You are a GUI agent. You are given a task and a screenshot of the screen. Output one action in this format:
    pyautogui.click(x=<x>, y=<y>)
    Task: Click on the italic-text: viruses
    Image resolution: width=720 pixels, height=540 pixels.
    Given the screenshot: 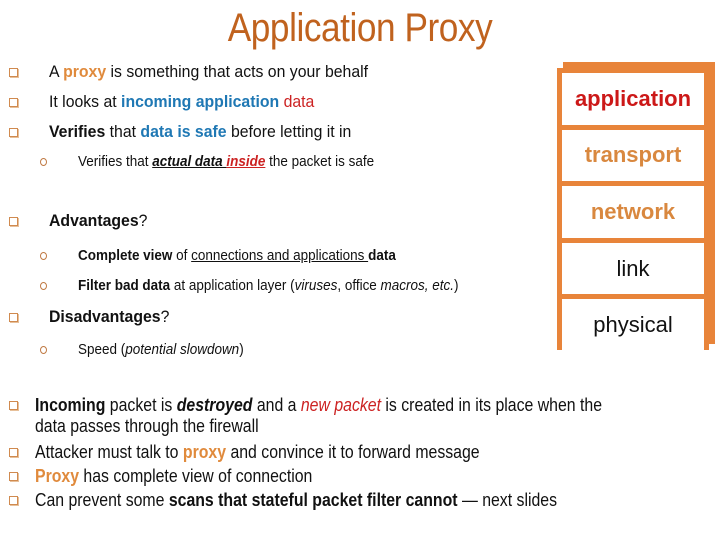 What is the action you would take?
    pyautogui.click(x=316, y=286)
    